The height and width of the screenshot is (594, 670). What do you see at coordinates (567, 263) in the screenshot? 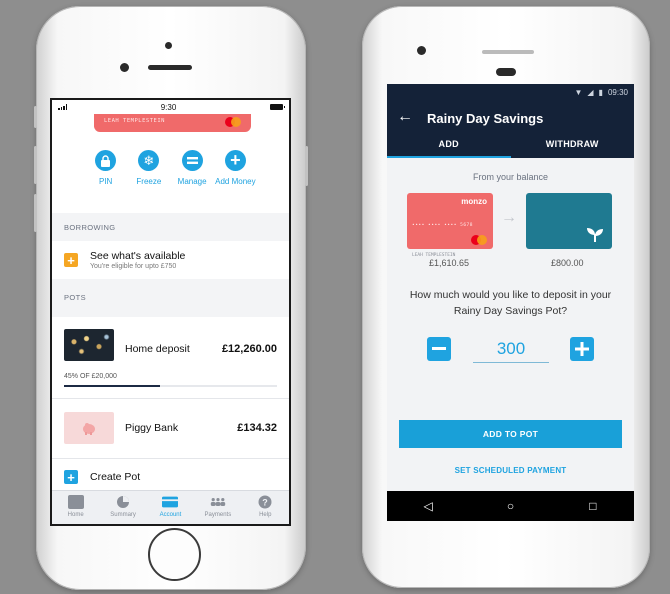
I see `pot-balance: £800.00` at bounding box center [567, 263].